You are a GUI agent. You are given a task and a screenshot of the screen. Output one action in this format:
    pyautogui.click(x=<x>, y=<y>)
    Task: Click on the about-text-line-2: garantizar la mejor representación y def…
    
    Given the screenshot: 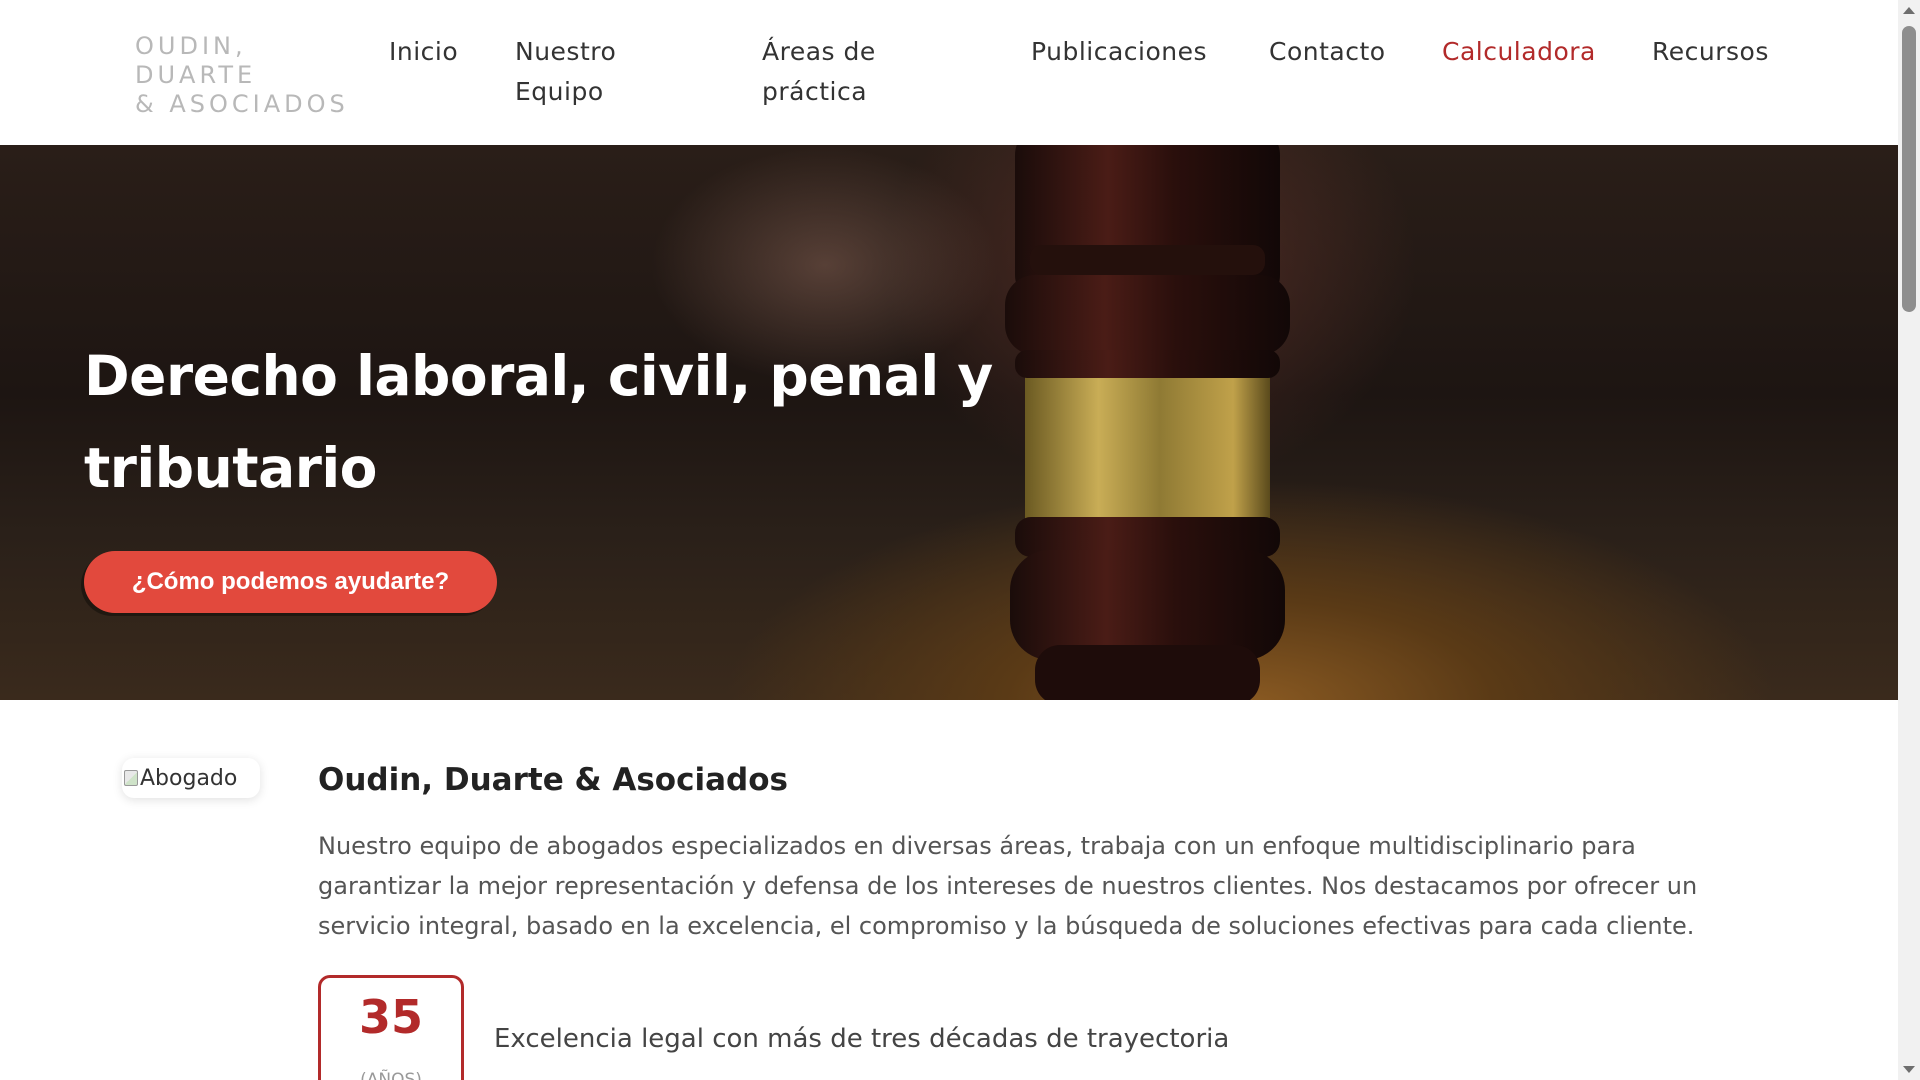 What is the action you would take?
    pyautogui.click(x=1008, y=886)
    